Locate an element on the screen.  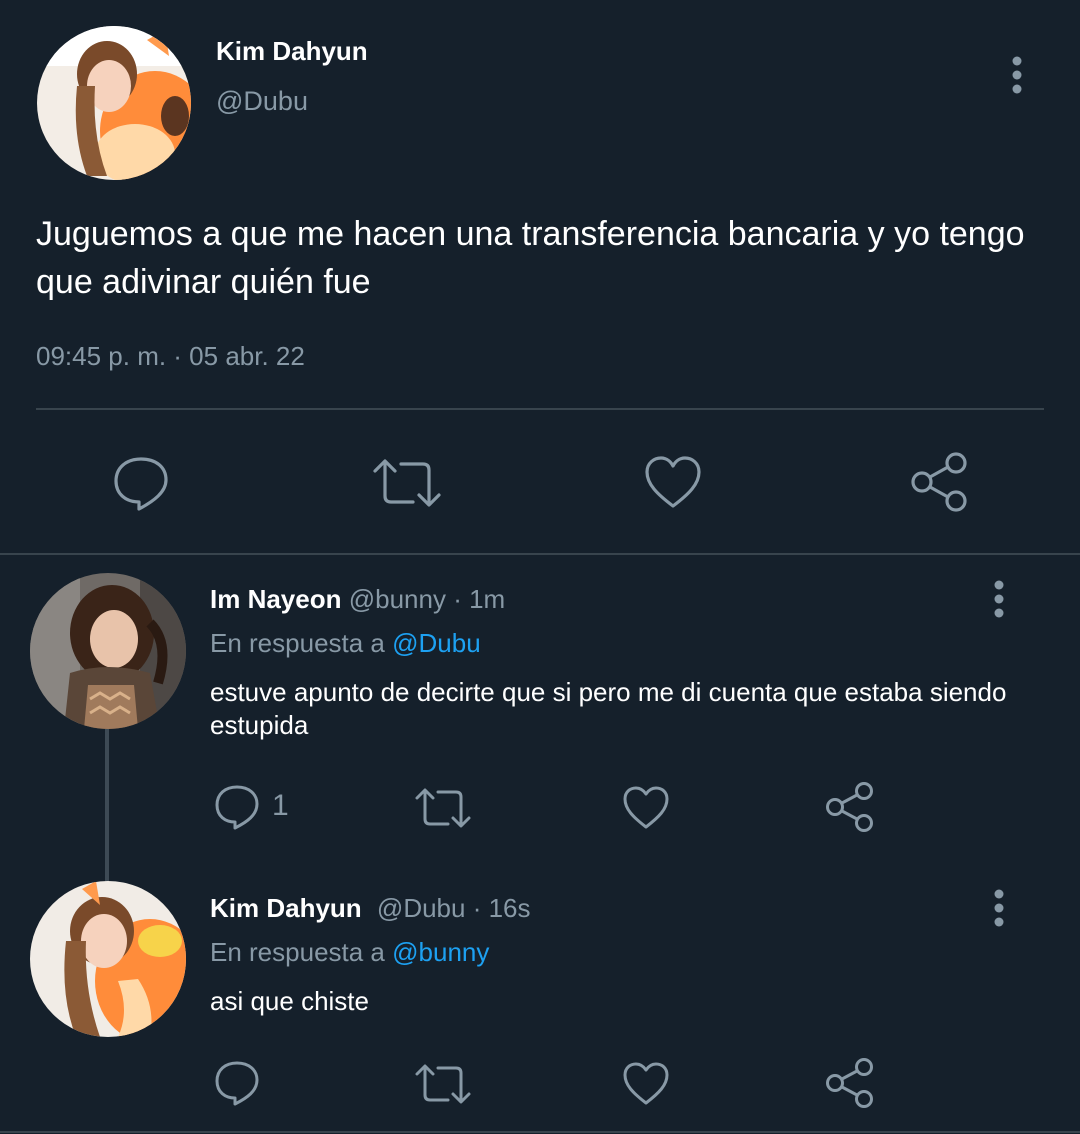
reply-time: · 1m is located at coordinates (479, 599).